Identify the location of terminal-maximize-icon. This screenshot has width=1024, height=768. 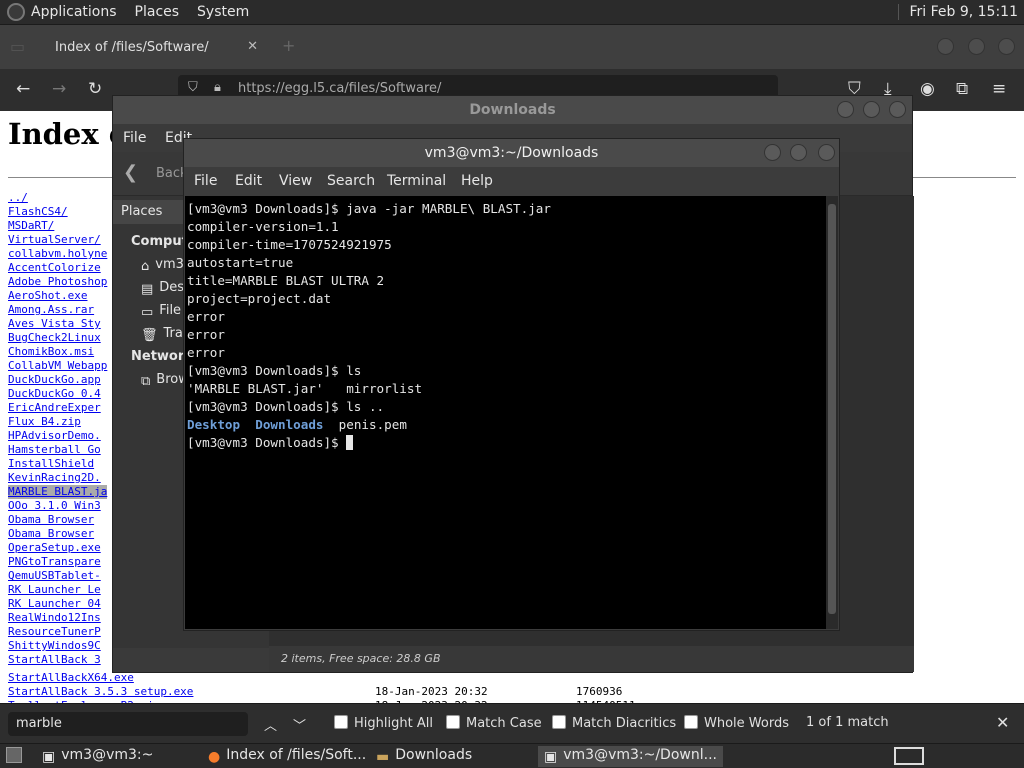
(798, 152).